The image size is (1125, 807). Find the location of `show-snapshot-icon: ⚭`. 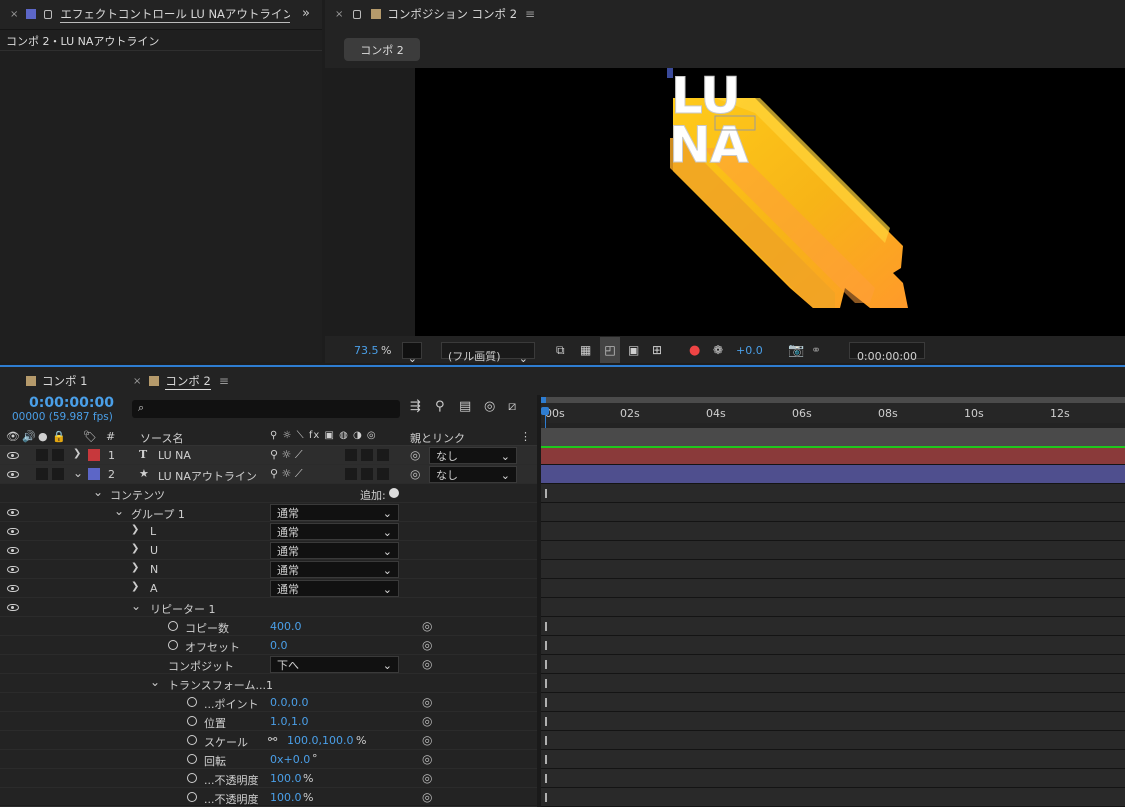

show-snapshot-icon: ⚭ is located at coordinates (816, 350).